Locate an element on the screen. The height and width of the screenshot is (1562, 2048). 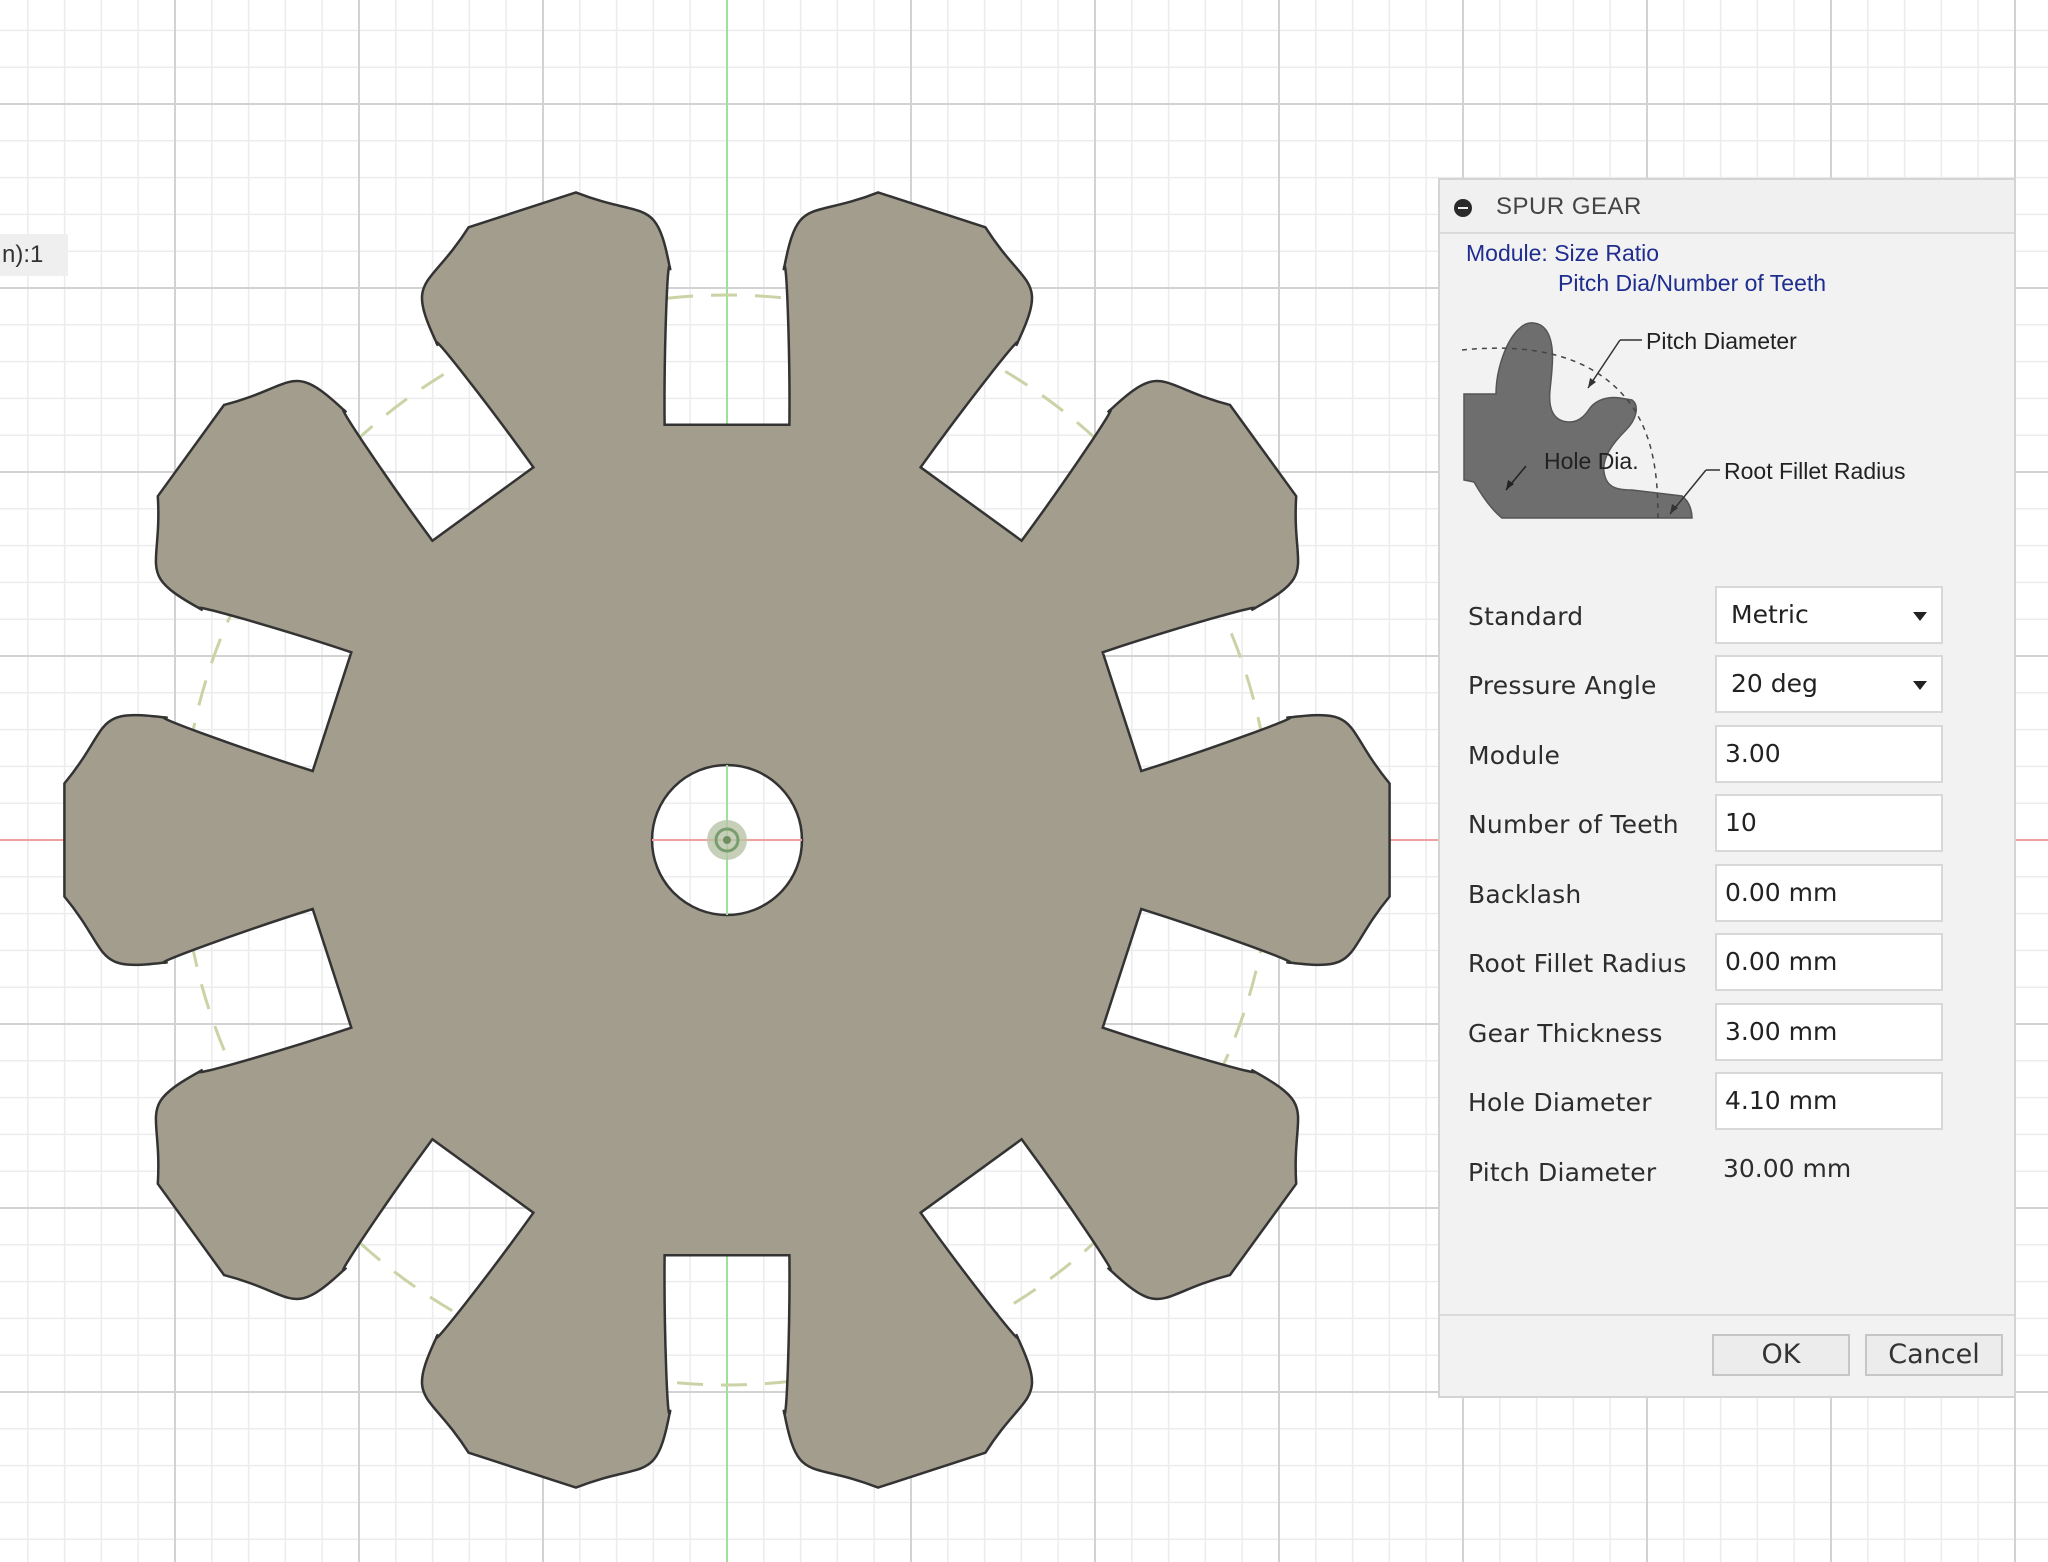
root-fillet-radius-row: Root Fillet Radius 0.00 mm is located at coordinates (1727, 963).